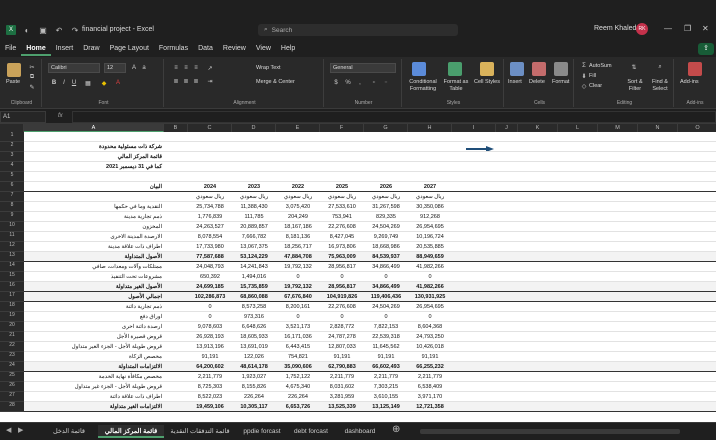 Image resolution: width=716 pixels, height=440 pixels. What do you see at coordinates (660, 86) in the screenshot?
I see `find-select-button: Find & Select` at bounding box center [660, 86].